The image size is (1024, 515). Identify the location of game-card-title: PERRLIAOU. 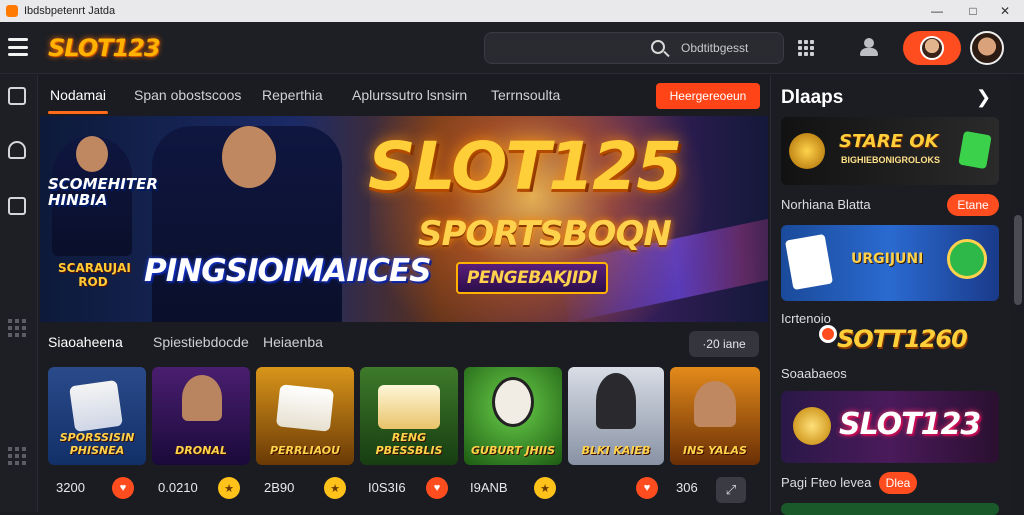
(305, 450).